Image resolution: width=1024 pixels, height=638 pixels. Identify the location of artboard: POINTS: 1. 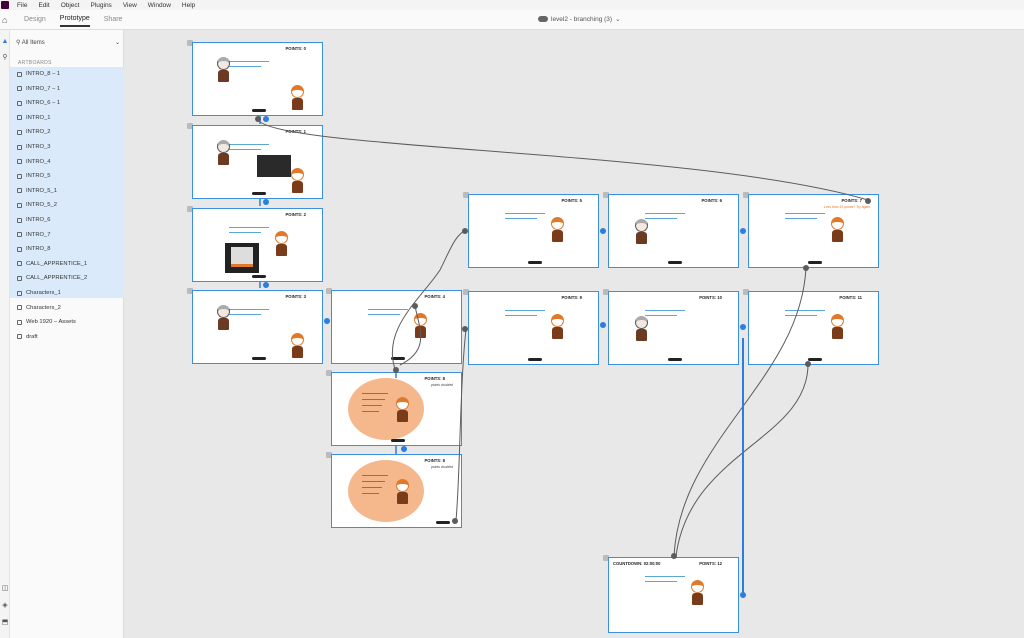
(257, 162).